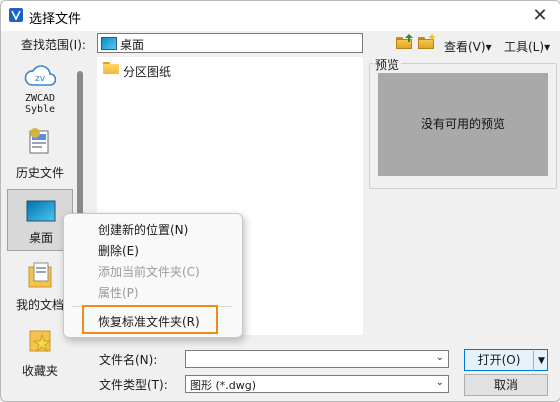  I want to click on zwcad-app-icon, so click(16, 15).